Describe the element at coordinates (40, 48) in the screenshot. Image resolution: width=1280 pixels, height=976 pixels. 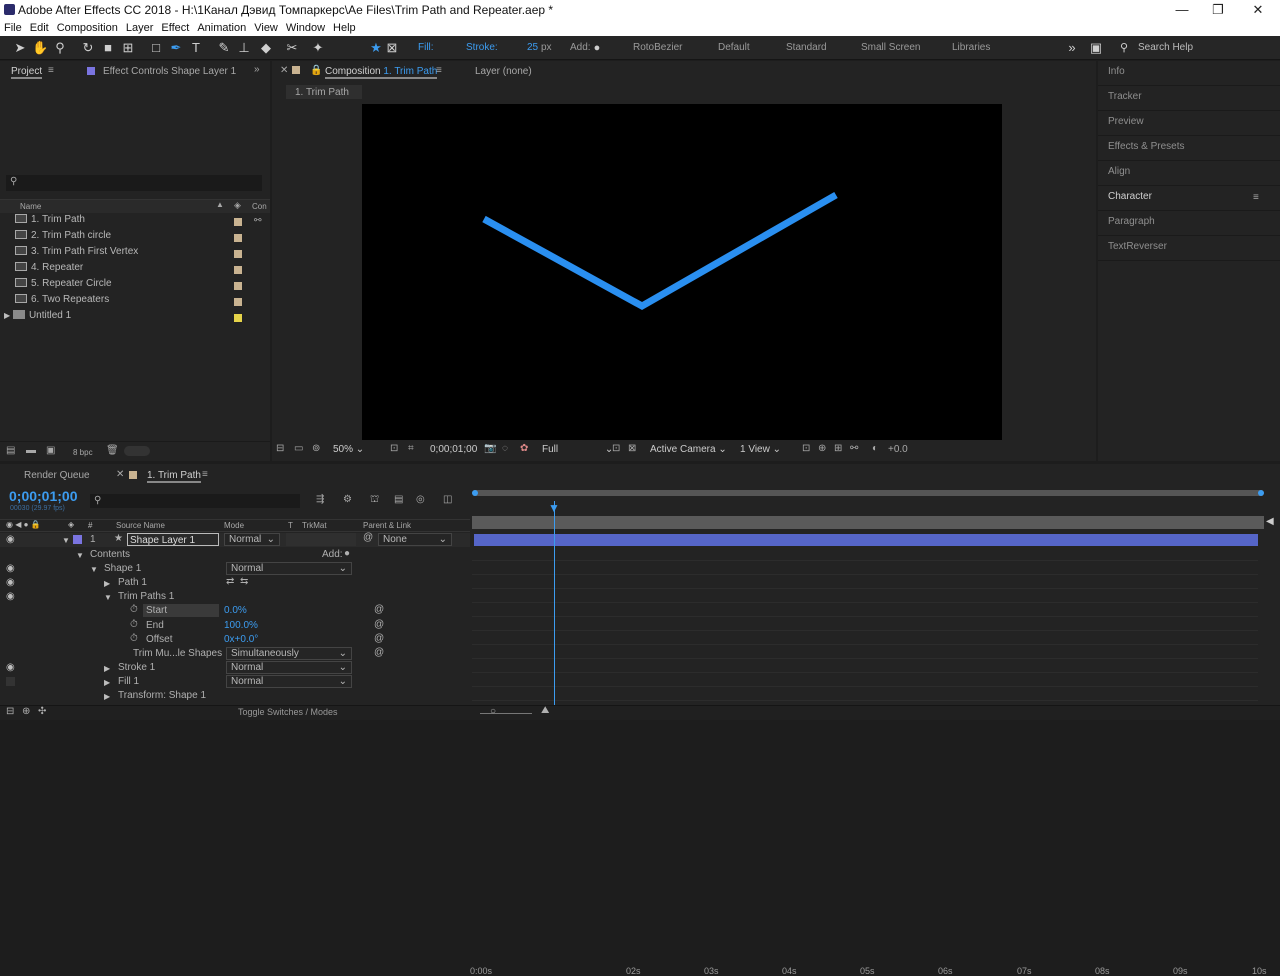
I see `hand-tool-icon: ✋` at that location.